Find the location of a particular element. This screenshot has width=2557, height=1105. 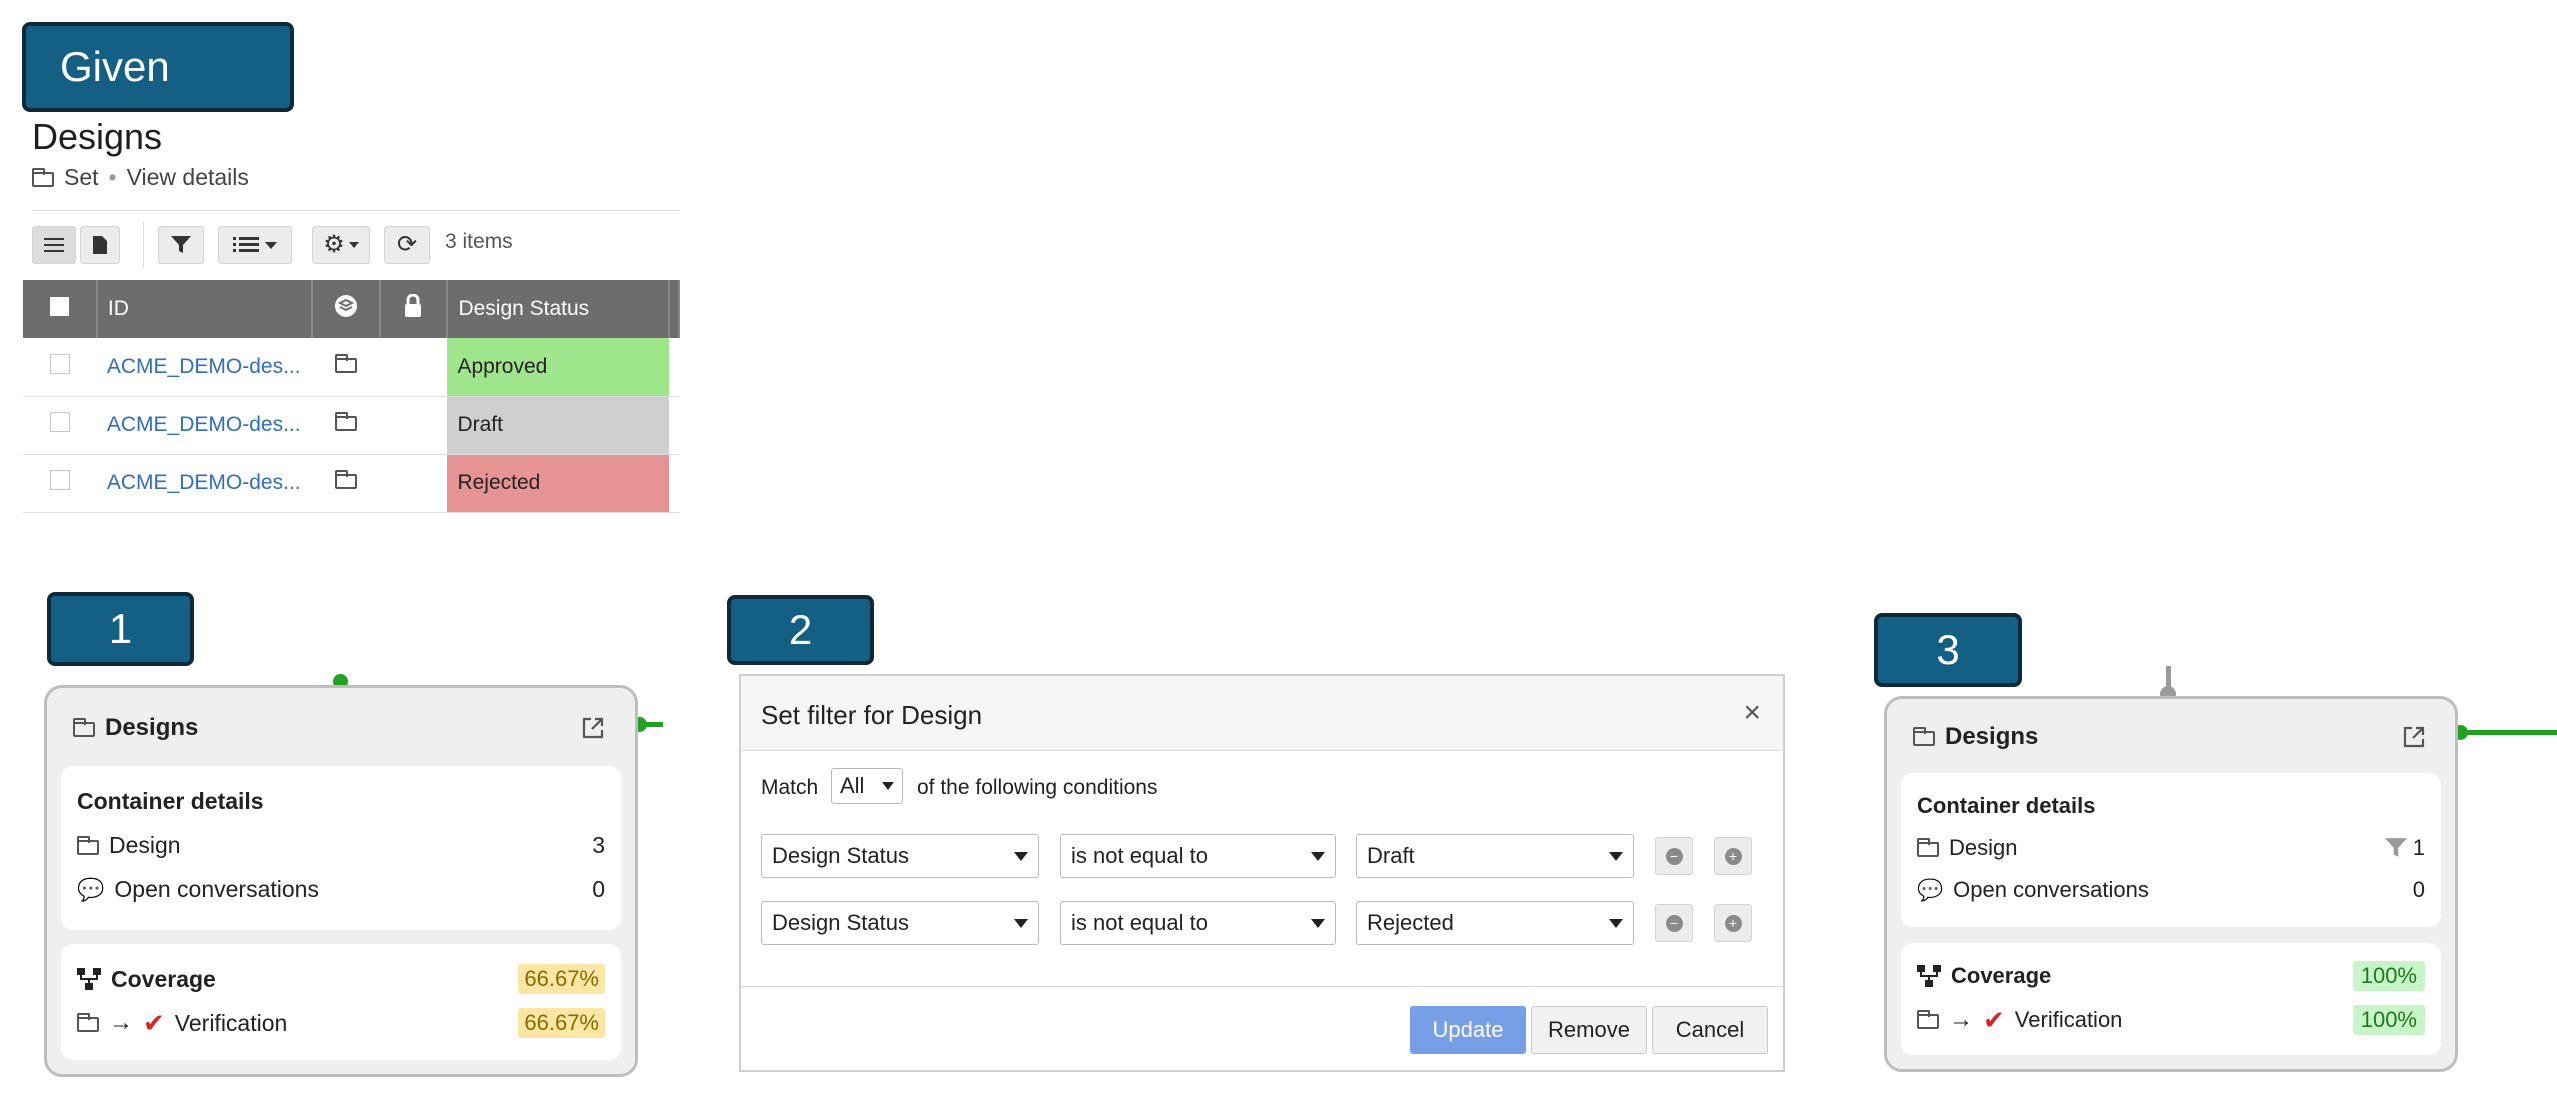

coverage-badge: 100% is located at coordinates (2388, 976).